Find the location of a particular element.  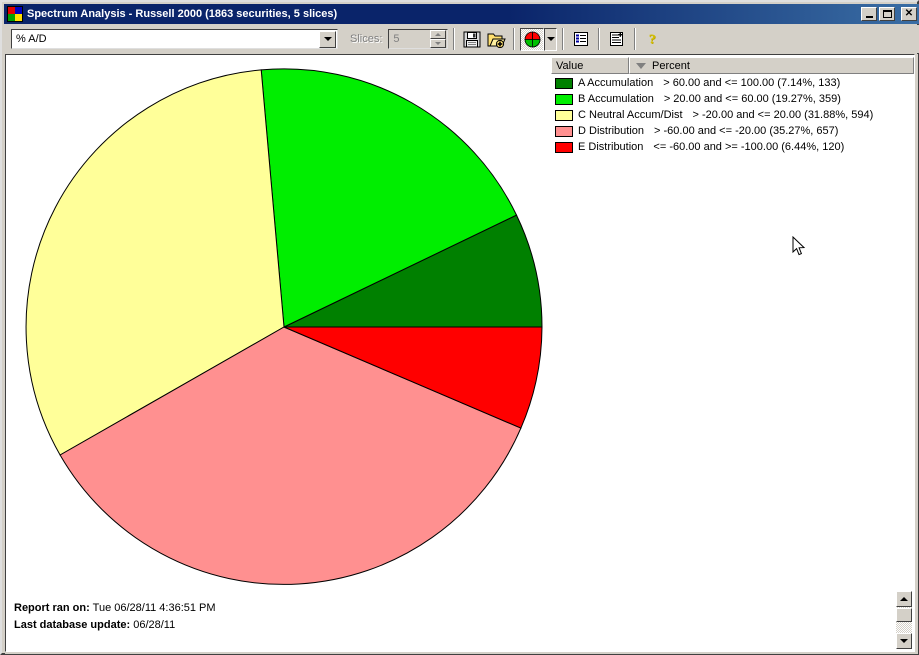

list-view-button is located at coordinates (581, 39).